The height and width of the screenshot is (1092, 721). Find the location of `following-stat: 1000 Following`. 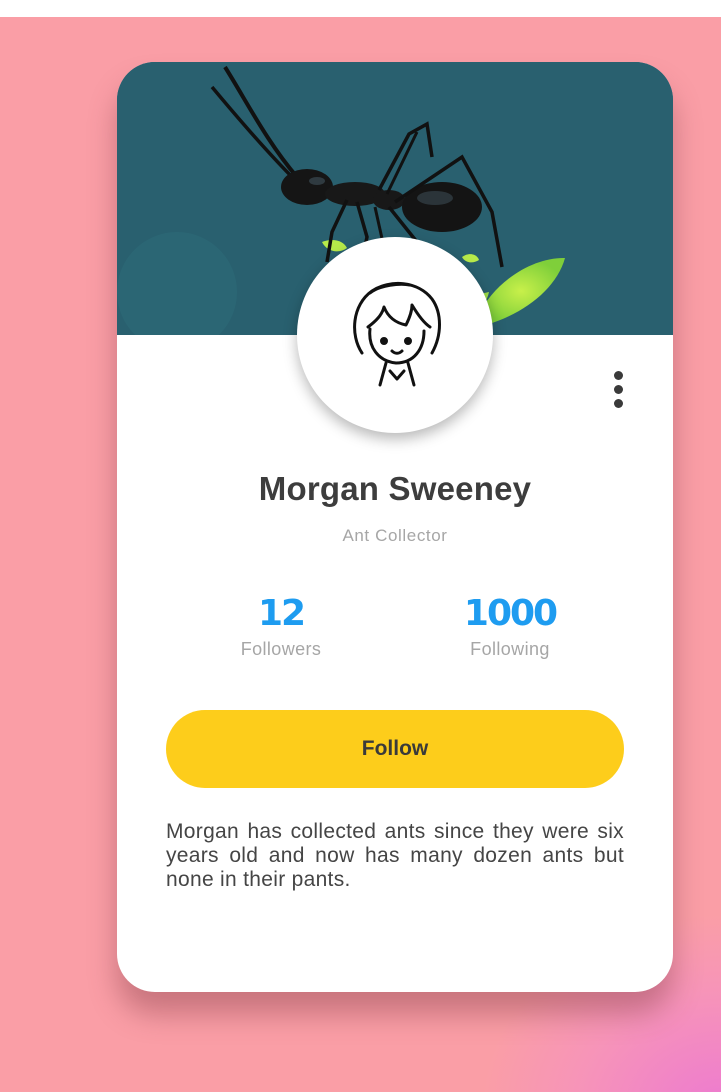

following-stat: 1000 Following is located at coordinates (510, 626).